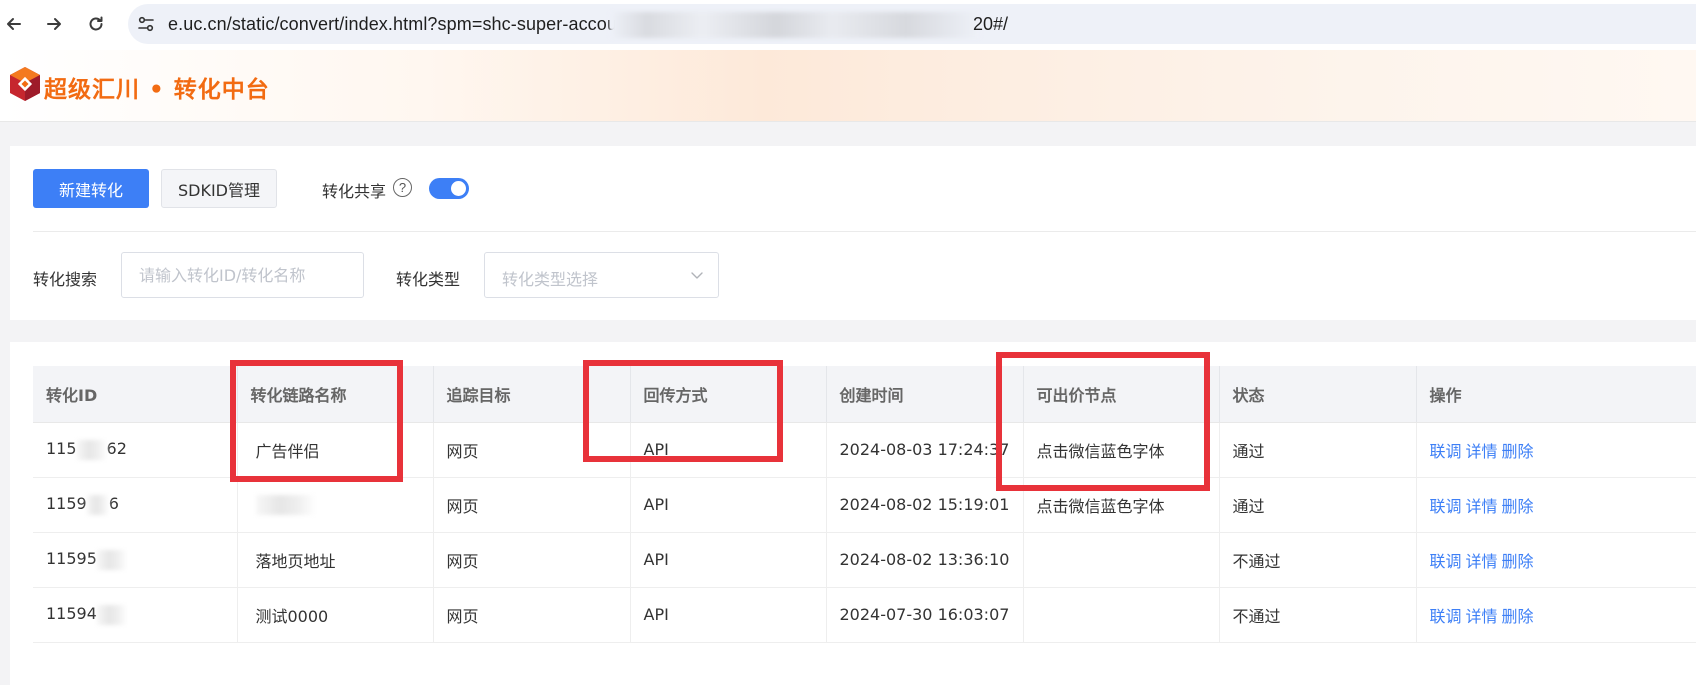 This screenshot has height=685, width=1696. I want to click on column-header-id: 转化ID, so click(135, 394).